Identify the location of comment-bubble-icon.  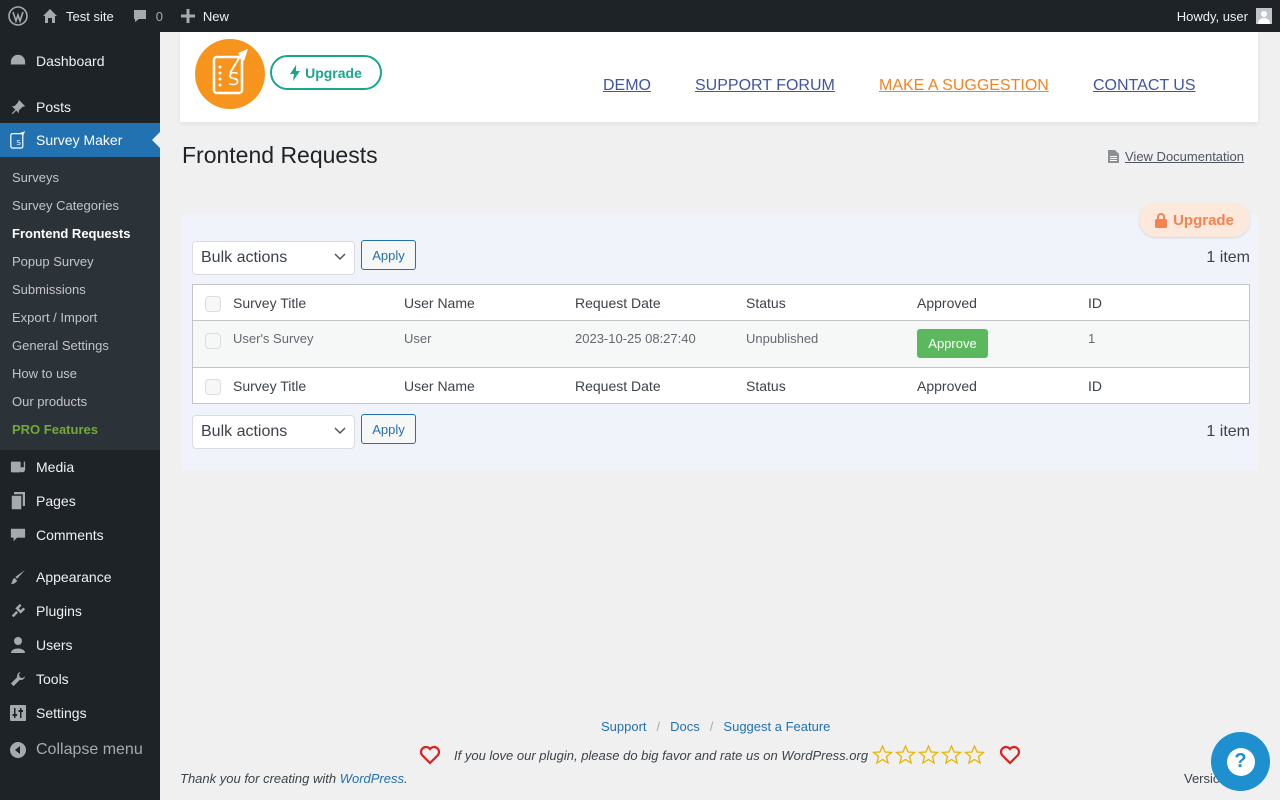
(139, 16).